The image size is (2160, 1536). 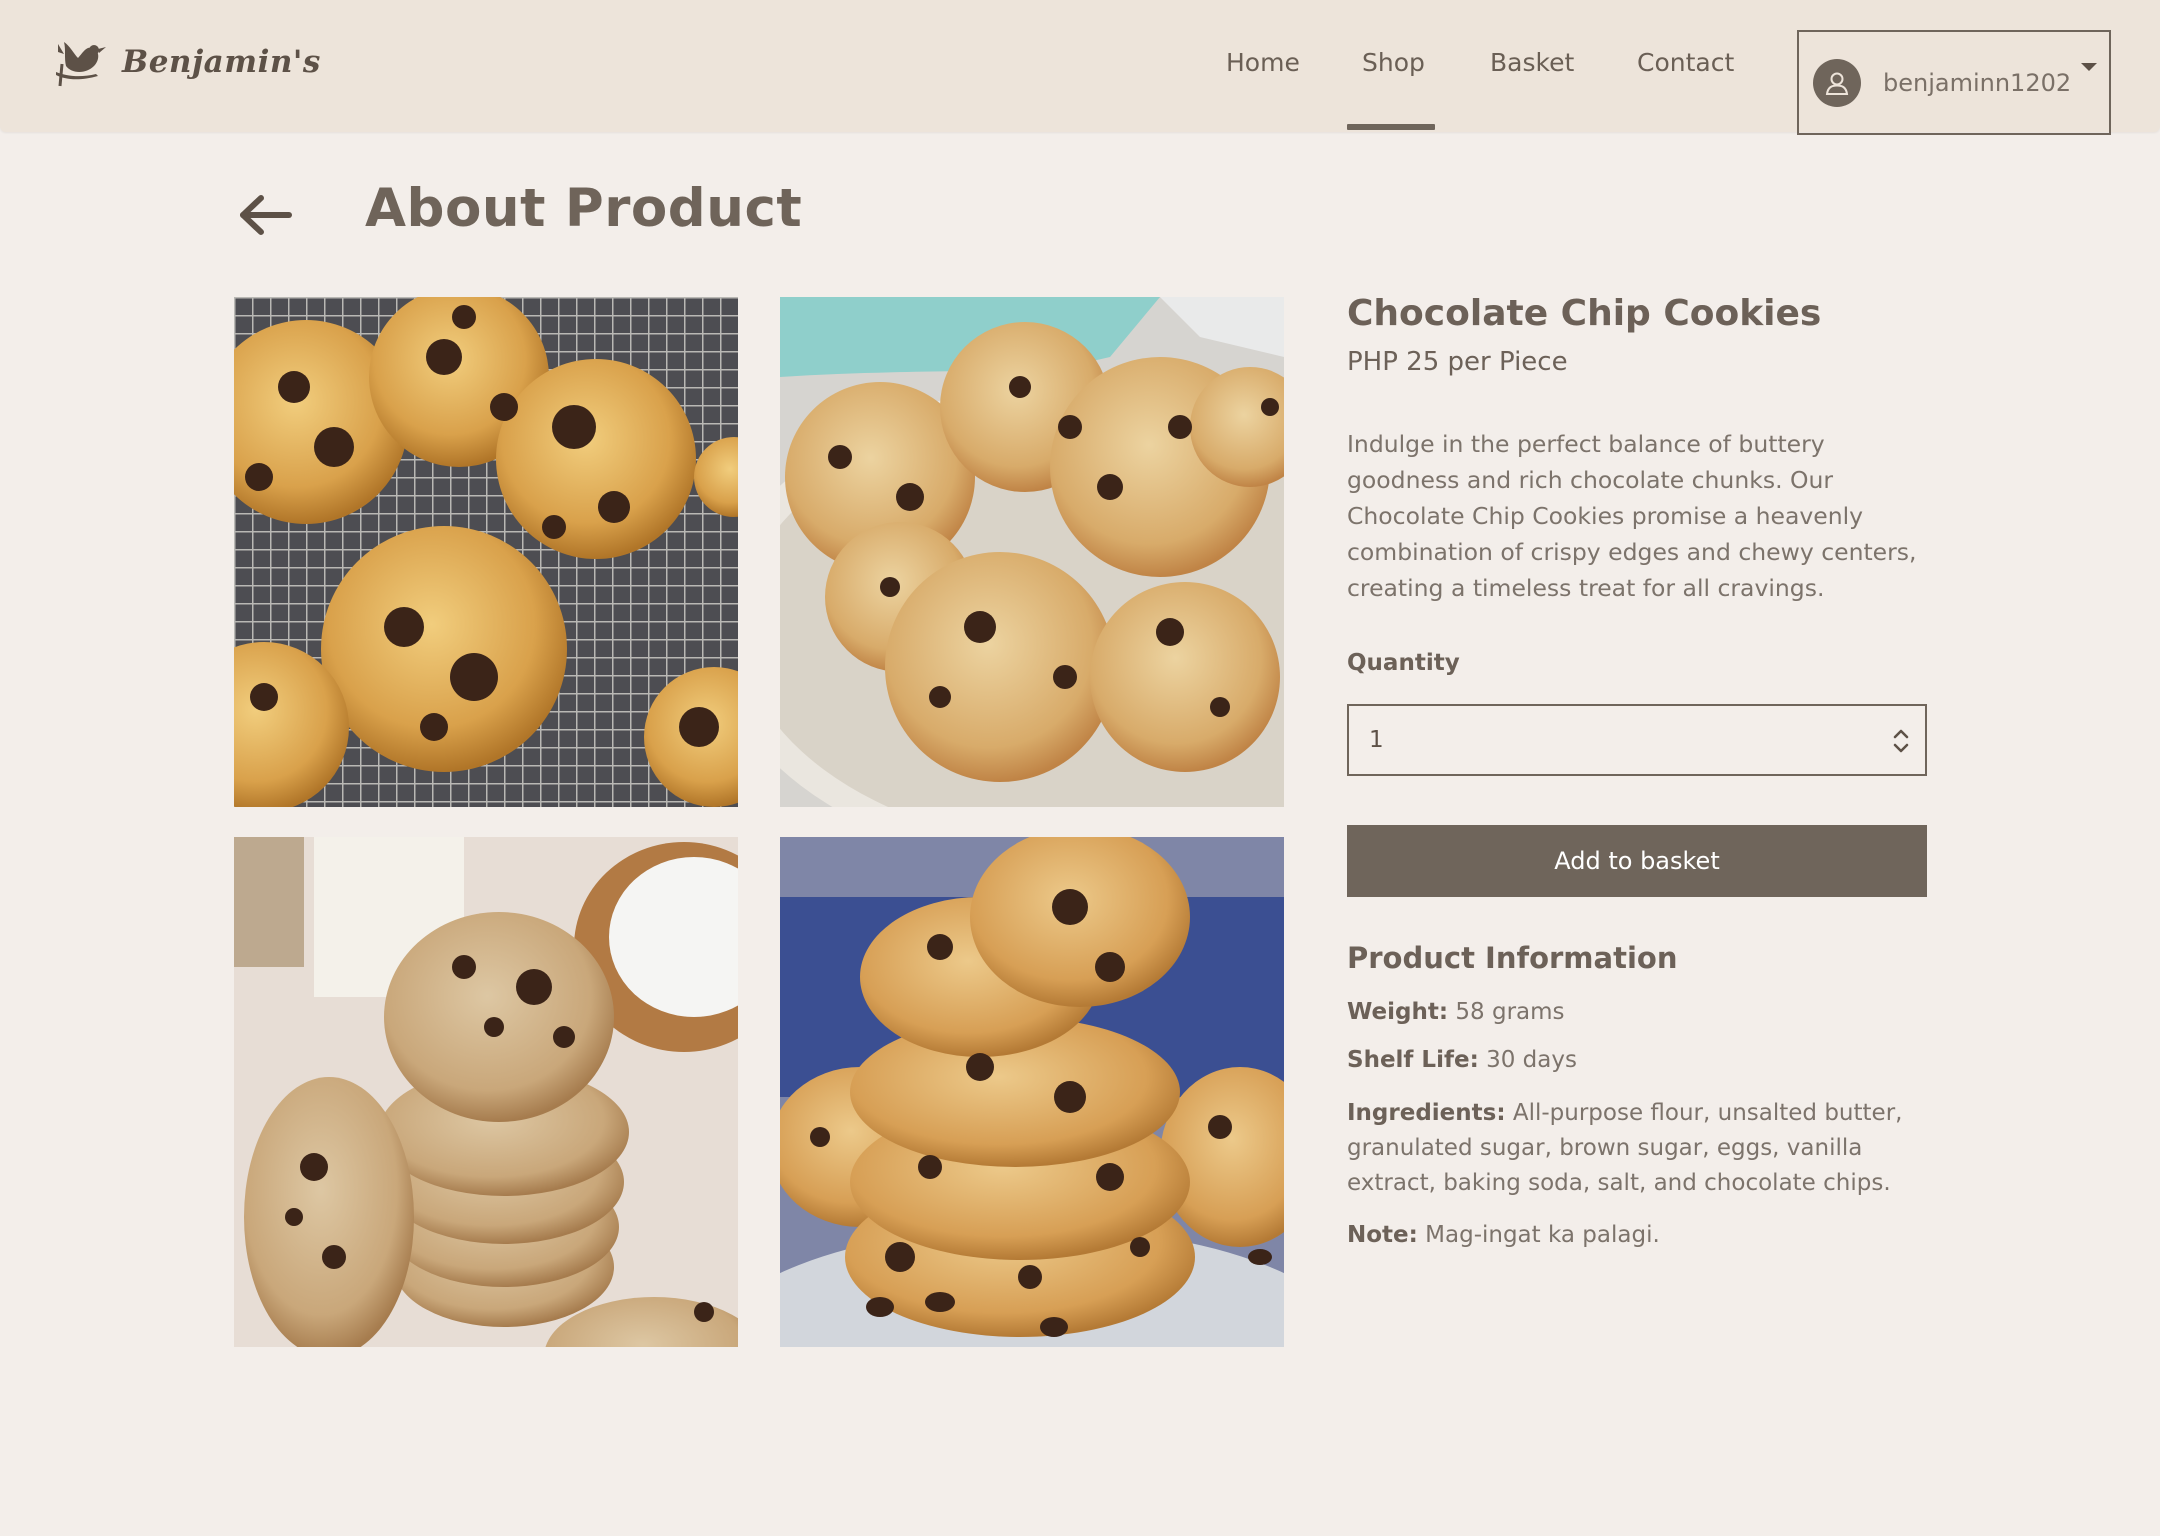 What do you see at coordinates (1376, 740) in the screenshot?
I see `quantity-value: 1` at bounding box center [1376, 740].